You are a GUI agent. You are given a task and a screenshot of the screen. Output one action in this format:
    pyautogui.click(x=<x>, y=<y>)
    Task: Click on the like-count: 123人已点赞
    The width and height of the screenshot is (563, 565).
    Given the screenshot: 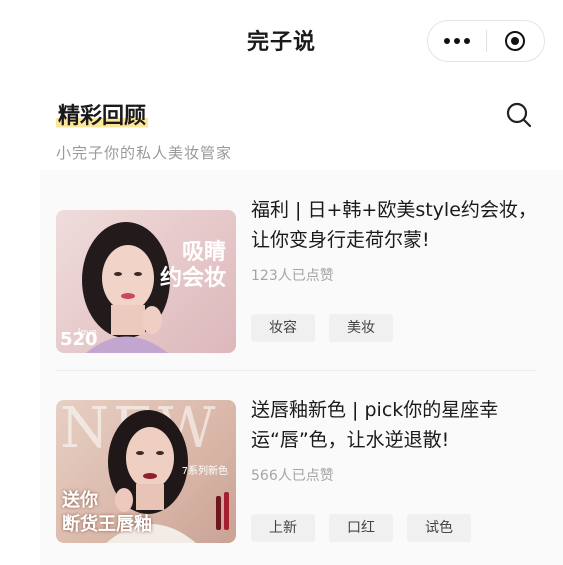 What is the action you would take?
    pyautogui.click(x=292, y=276)
    